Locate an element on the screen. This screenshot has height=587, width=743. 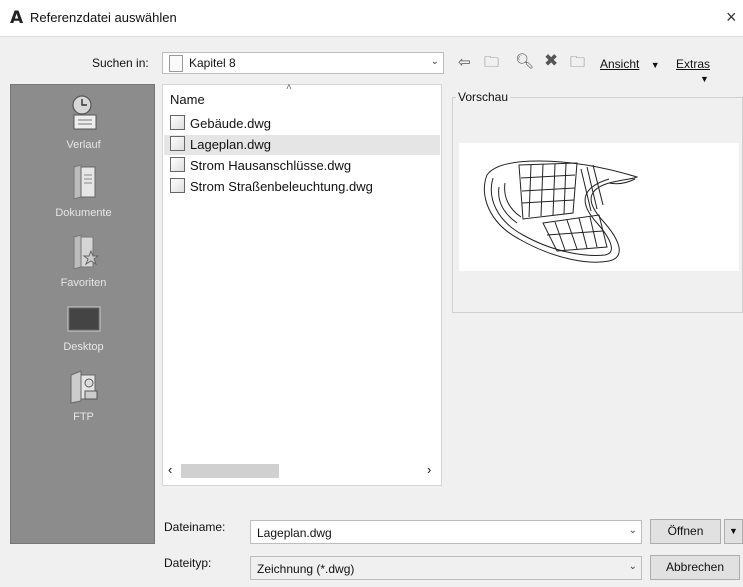
place-label: Verlauf is located at coordinates (83, 145).